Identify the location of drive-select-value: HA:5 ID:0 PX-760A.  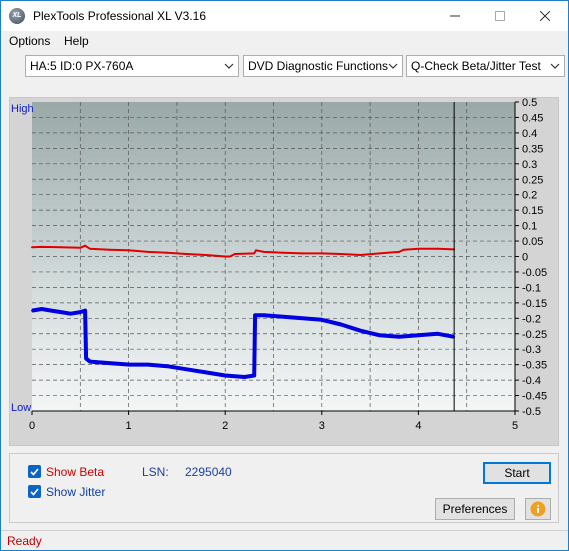
(82, 66).